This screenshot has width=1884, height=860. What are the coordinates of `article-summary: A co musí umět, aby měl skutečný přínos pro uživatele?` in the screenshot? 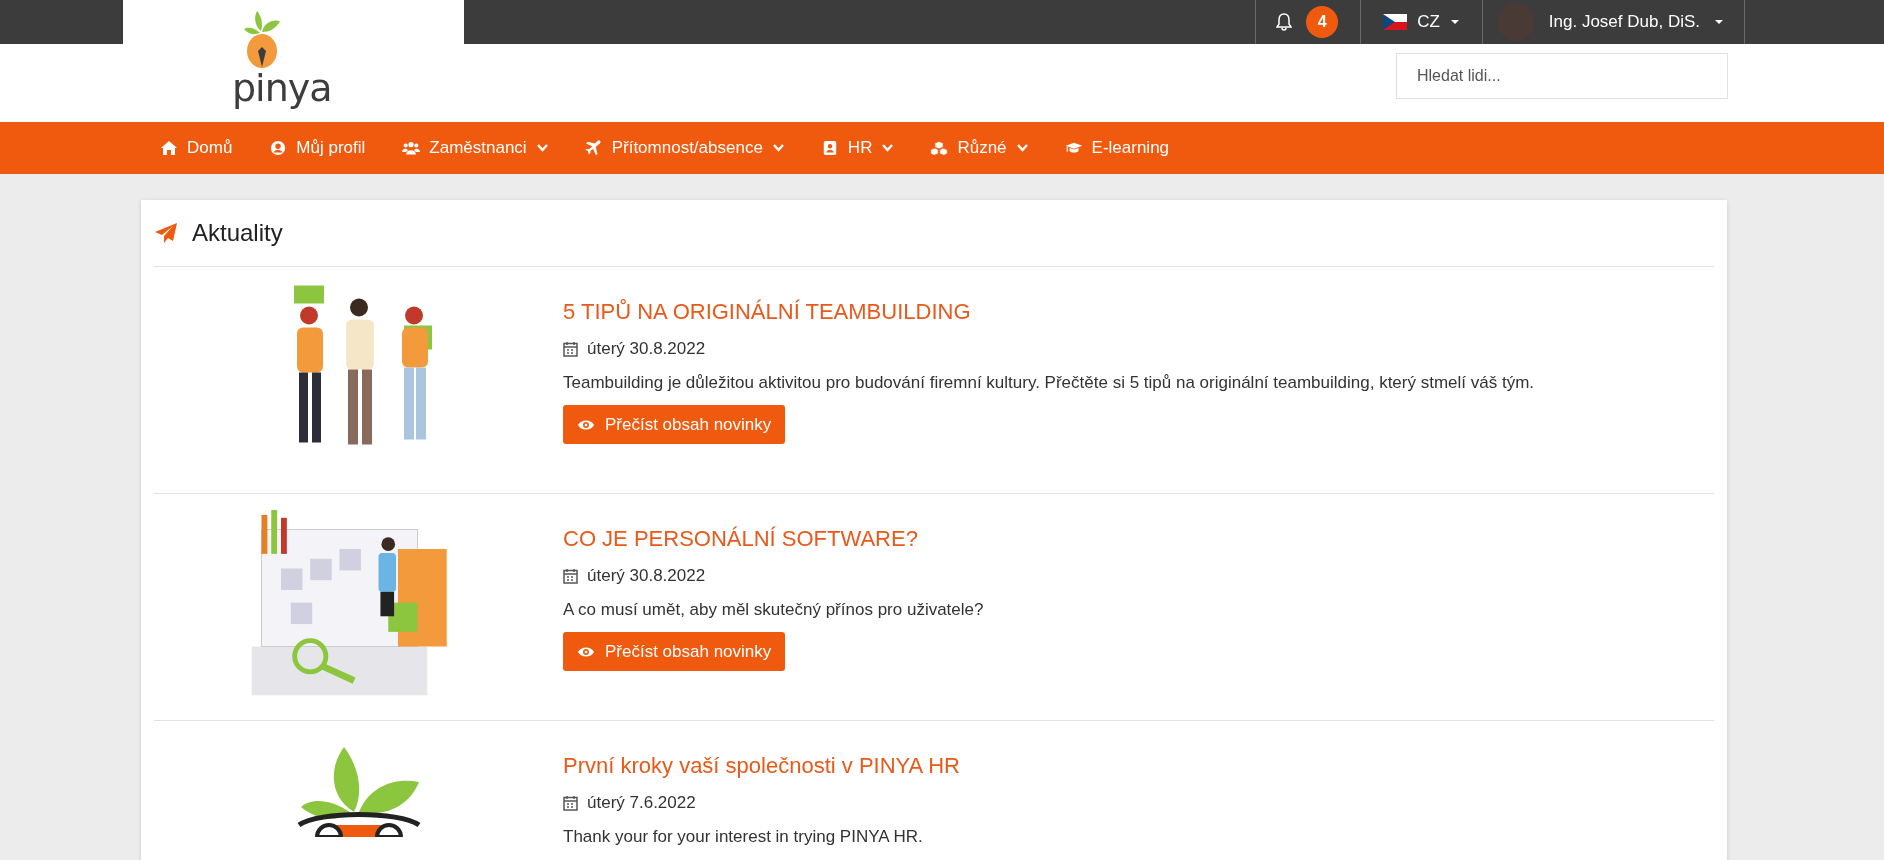 It's located at (773, 610).